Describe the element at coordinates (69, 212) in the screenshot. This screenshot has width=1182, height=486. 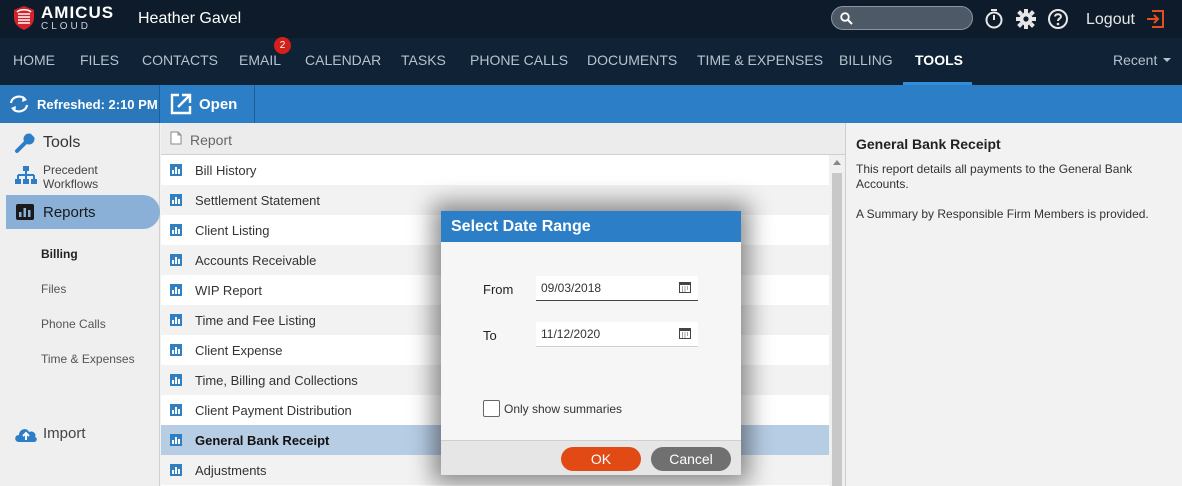
I see `sidebar-reports-label: Reports` at that location.